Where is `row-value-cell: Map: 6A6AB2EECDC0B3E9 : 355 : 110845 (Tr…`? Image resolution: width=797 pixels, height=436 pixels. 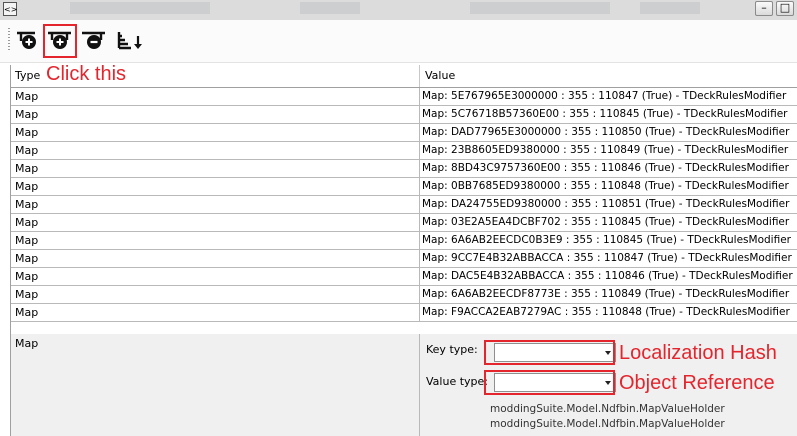
row-value-cell: Map: 6A6AB2EECDC0B3E9 : 355 : 110845 (Tr… is located at coordinates (608, 241).